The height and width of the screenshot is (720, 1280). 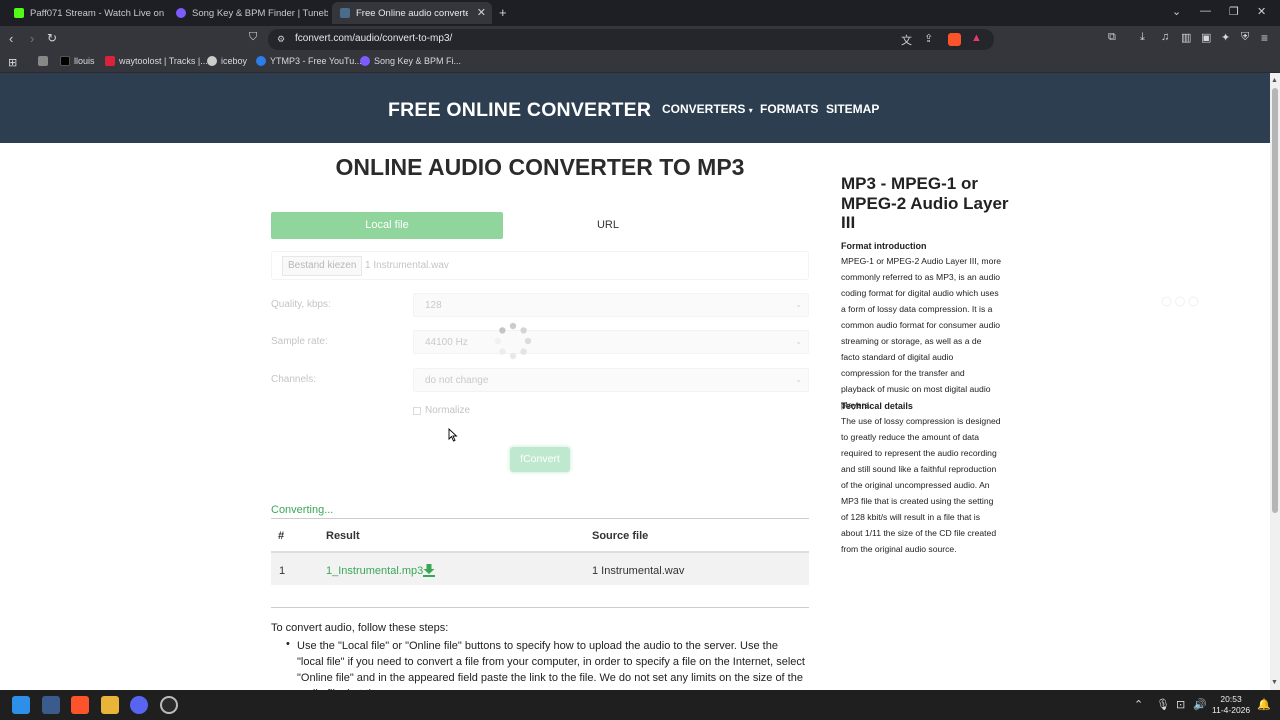 I want to click on caret-down-icon: ▾, so click(x=750, y=110).